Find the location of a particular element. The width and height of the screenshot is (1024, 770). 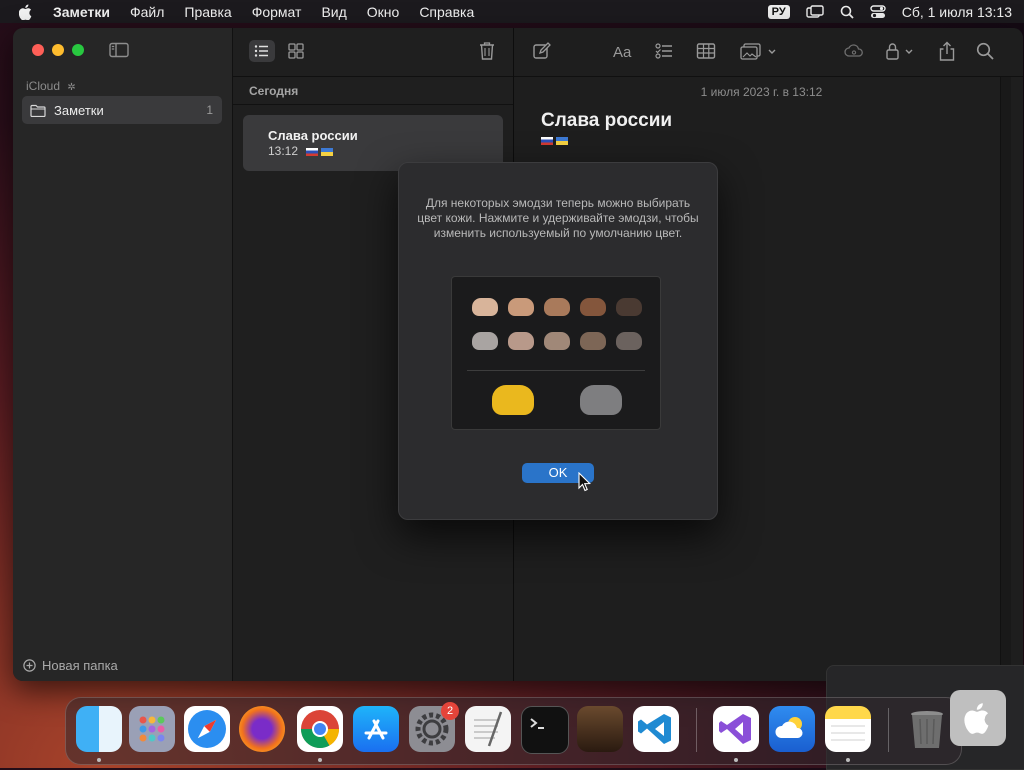

launchpad-grid-icon is located at coordinates (152, 729).